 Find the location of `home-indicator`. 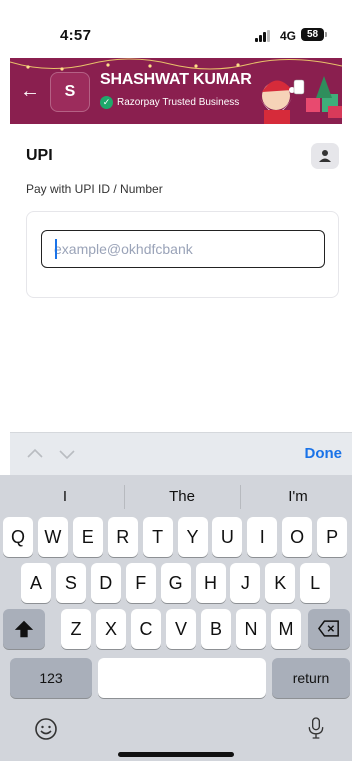

home-indicator is located at coordinates (176, 754).